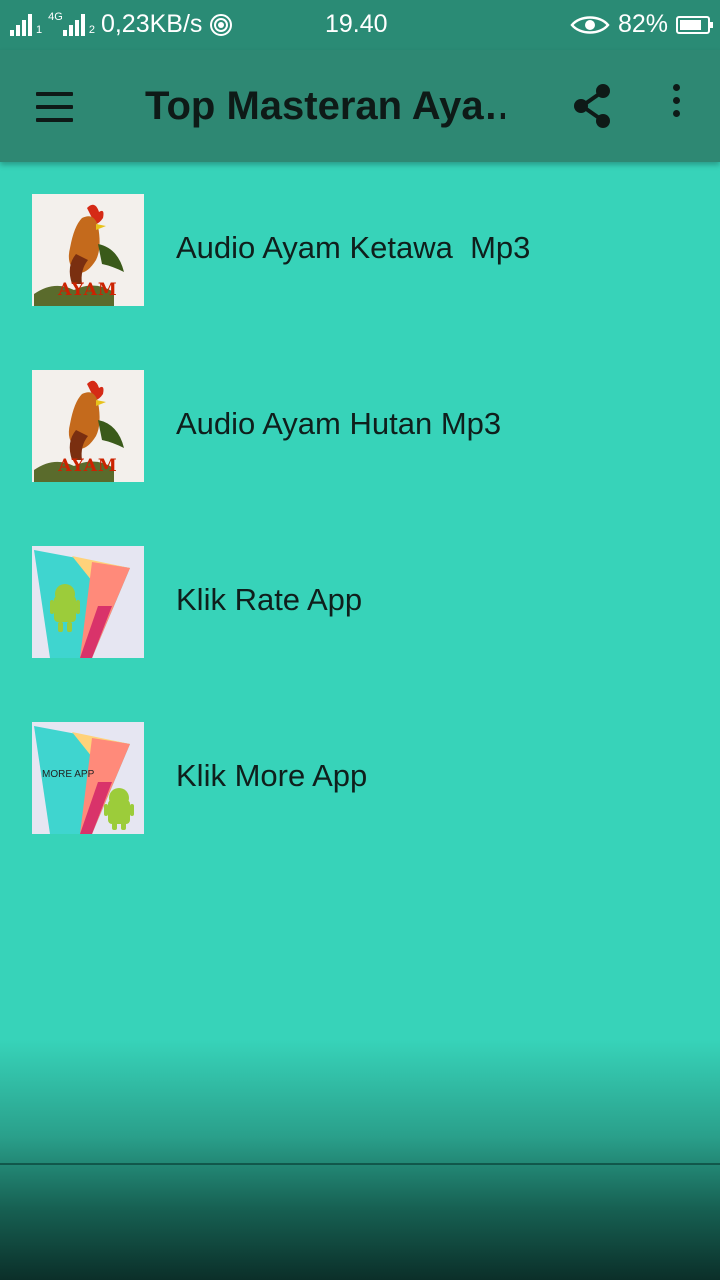 The width and height of the screenshot is (720, 1280). What do you see at coordinates (151, 24) in the screenshot?
I see `net-speed: 0,23KB/s` at bounding box center [151, 24].